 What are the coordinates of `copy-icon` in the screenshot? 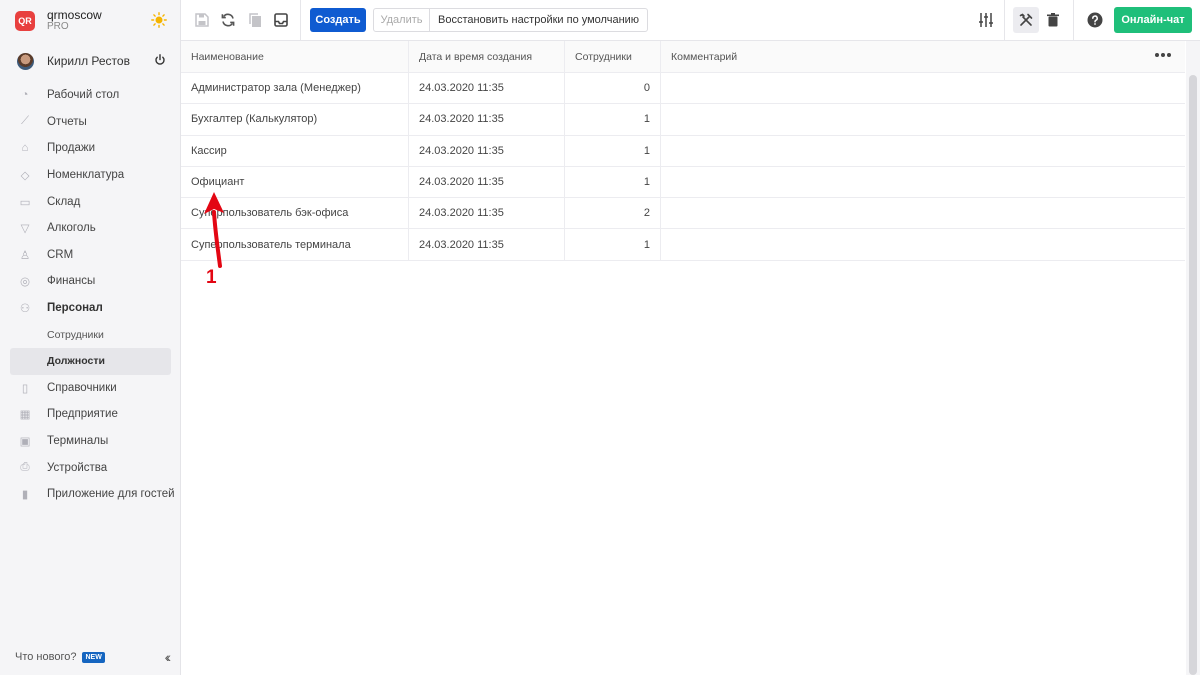 It's located at (255, 20).